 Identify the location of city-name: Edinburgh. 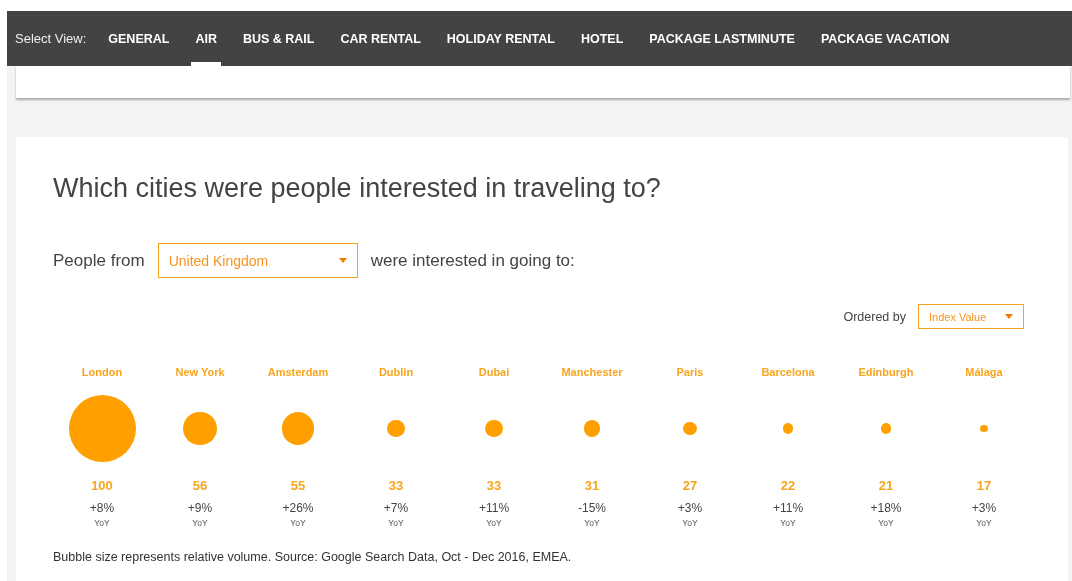
(886, 373).